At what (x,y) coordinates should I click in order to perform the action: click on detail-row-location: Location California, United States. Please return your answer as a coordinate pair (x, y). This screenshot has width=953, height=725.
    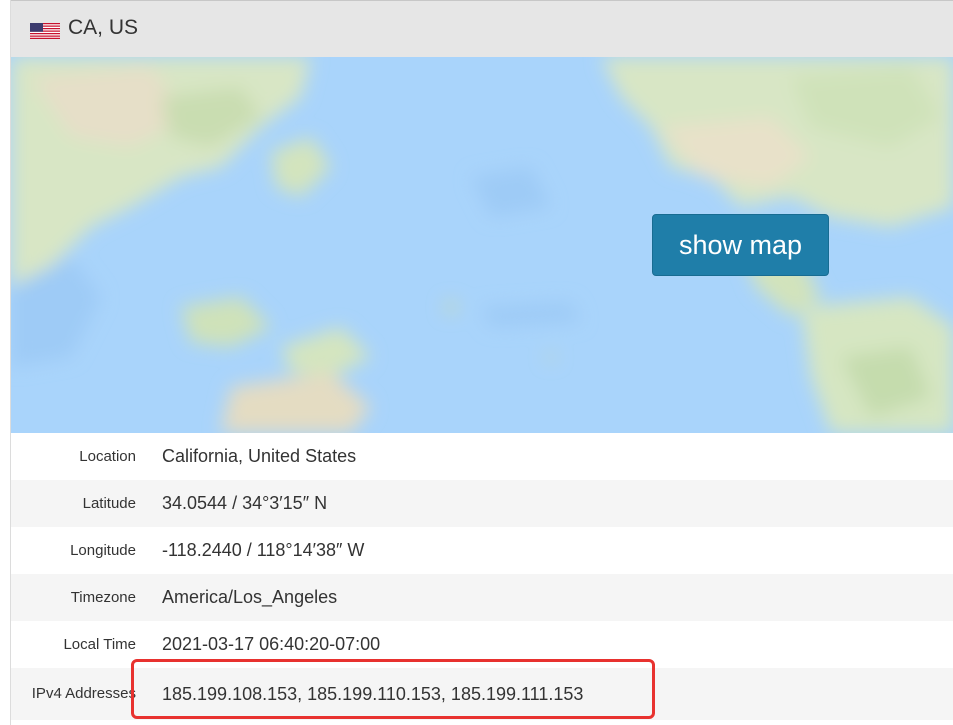
    Looking at the image, I should click on (482, 456).